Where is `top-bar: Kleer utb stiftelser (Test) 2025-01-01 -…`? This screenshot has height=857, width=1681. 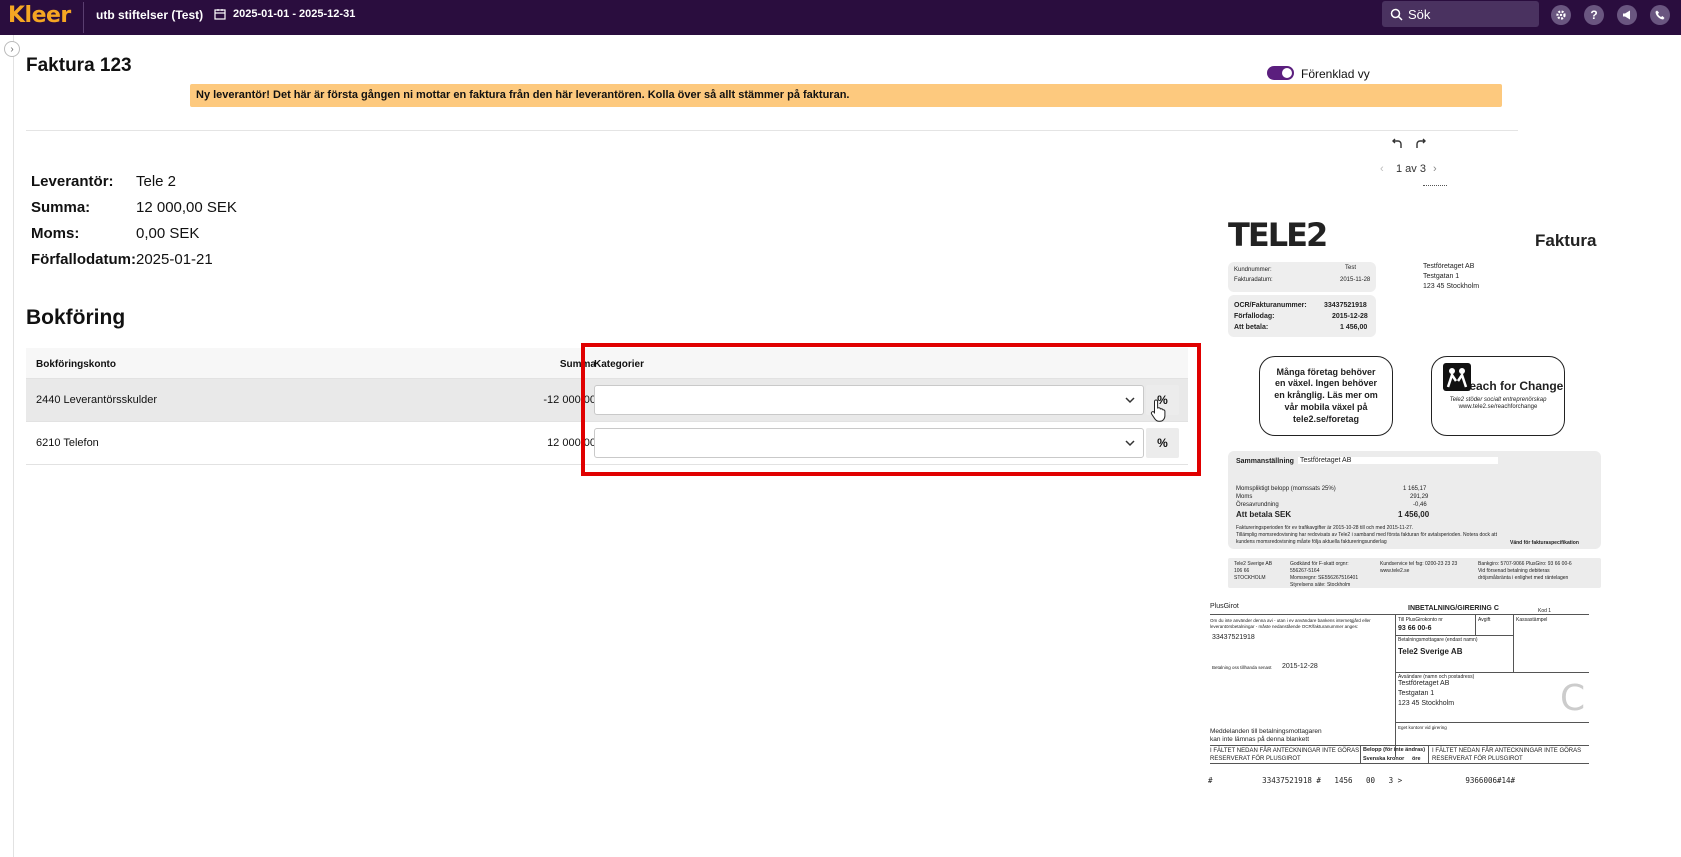 top-bar: Kleer utb stiftelser (Test) 2025-01-01 -… is located at coordinates (840, 17).